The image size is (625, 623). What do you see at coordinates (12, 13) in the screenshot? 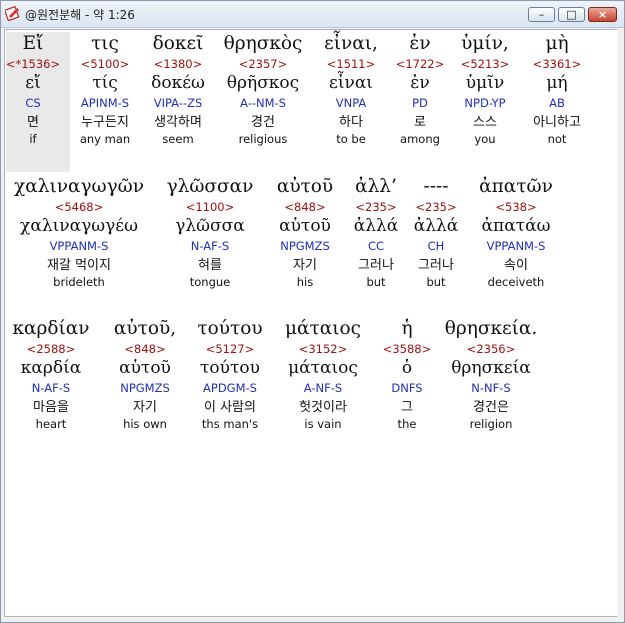
I see `app-icon` at bounding box center [12, 13].